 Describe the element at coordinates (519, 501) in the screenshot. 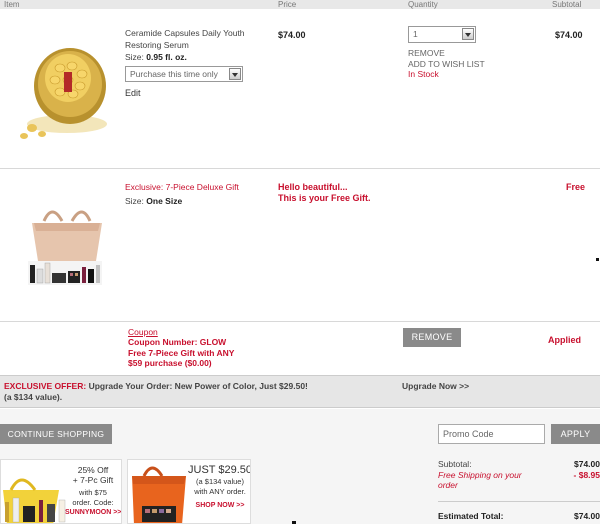

I see `divider` at that location.